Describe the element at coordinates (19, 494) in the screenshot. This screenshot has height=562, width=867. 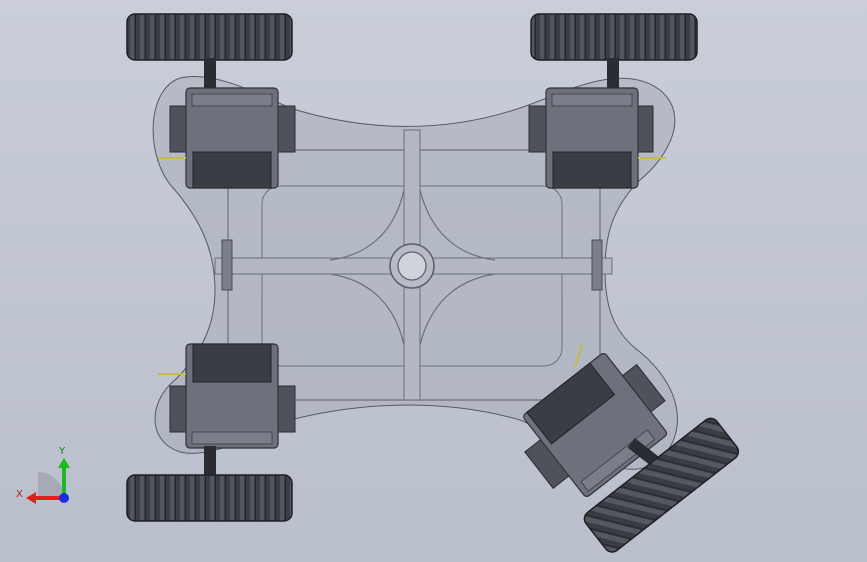
I see `triad-x-label: X` at that location.